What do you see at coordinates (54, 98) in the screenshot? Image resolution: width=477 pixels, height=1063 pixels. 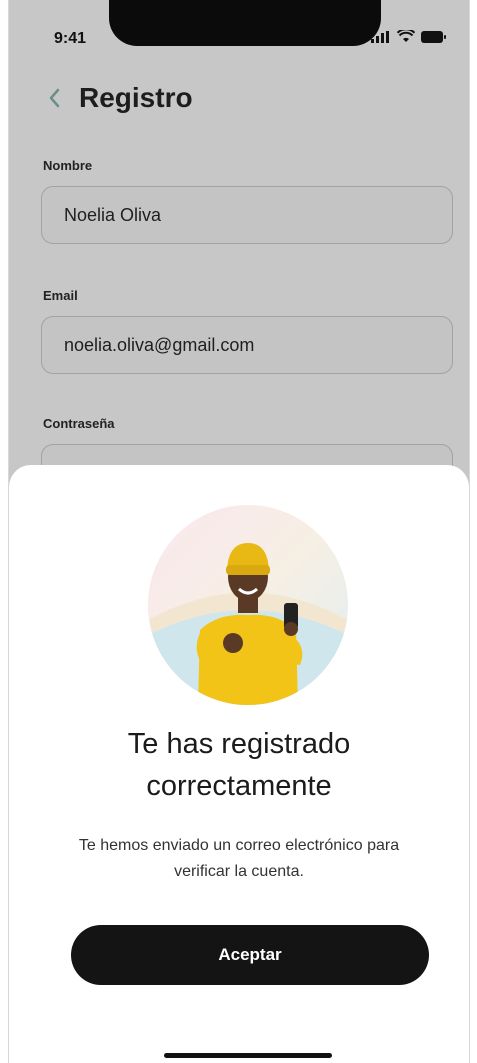 I see `chevron-left-icon` at bounding box center [54, 98].